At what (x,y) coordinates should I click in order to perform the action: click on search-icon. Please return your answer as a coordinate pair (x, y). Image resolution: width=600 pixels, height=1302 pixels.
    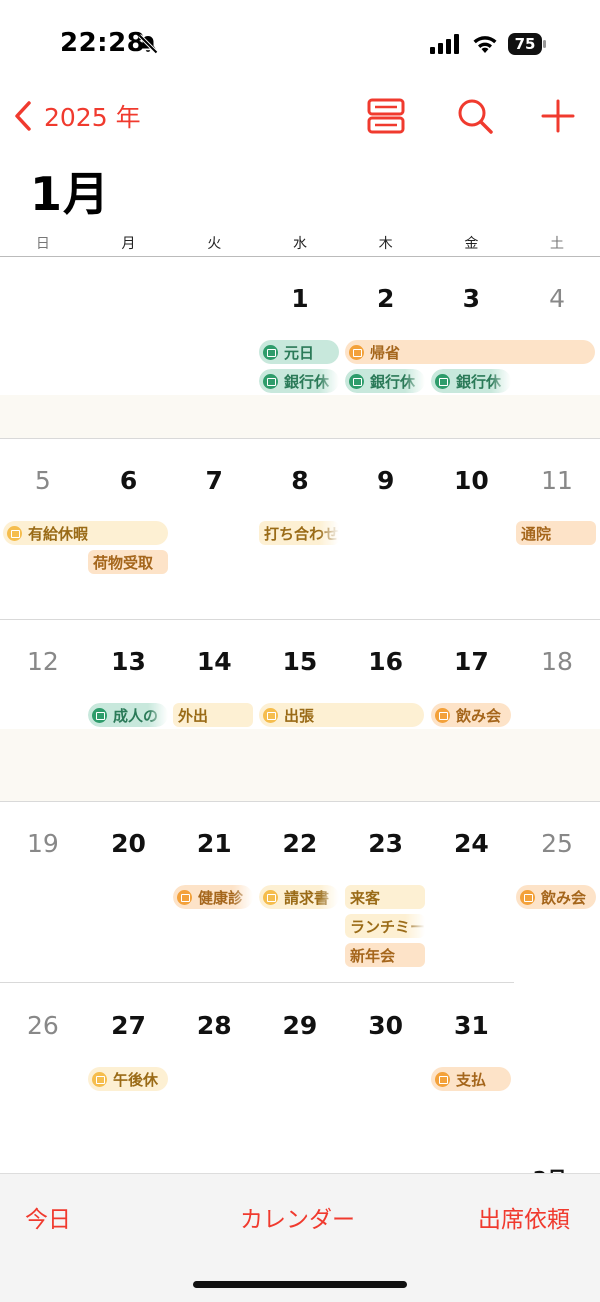
    Looking at the image, I should click on (475, 116).